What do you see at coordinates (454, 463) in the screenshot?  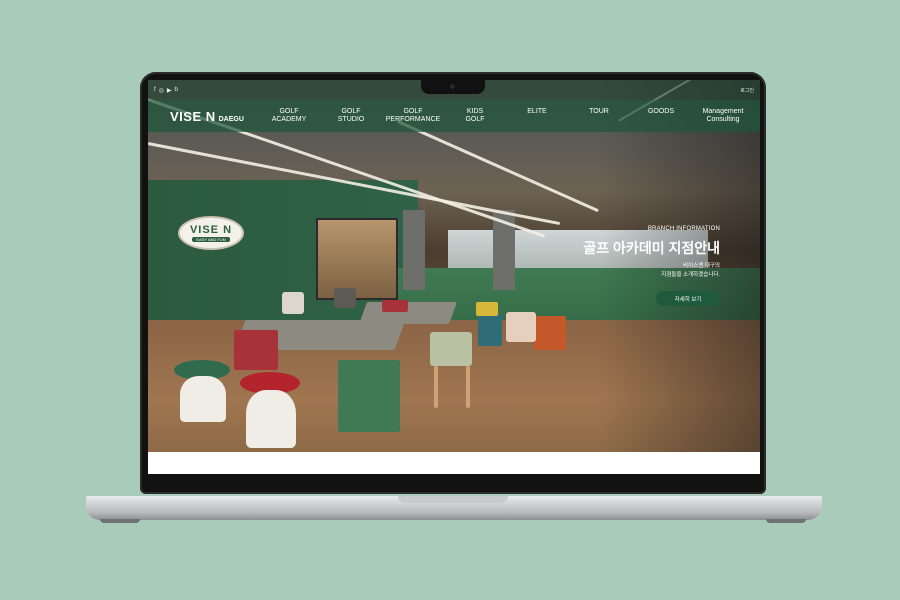 I see `content-area` at bounding box center [454, 463].